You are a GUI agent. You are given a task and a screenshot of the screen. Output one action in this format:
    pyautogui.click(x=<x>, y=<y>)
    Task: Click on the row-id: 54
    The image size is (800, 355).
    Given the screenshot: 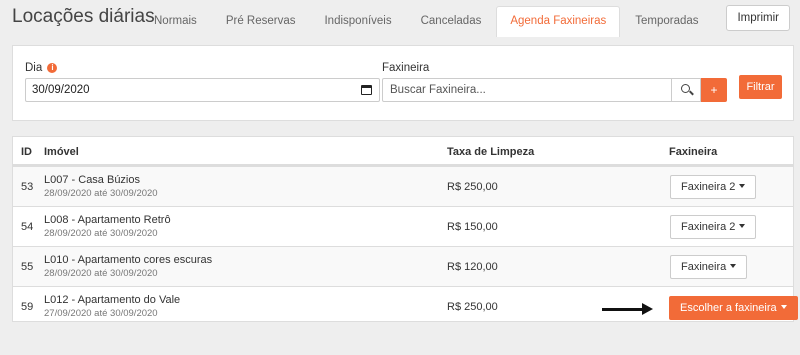 What is the action you would take?
    pyautogui.click(x=27, y=227)
    